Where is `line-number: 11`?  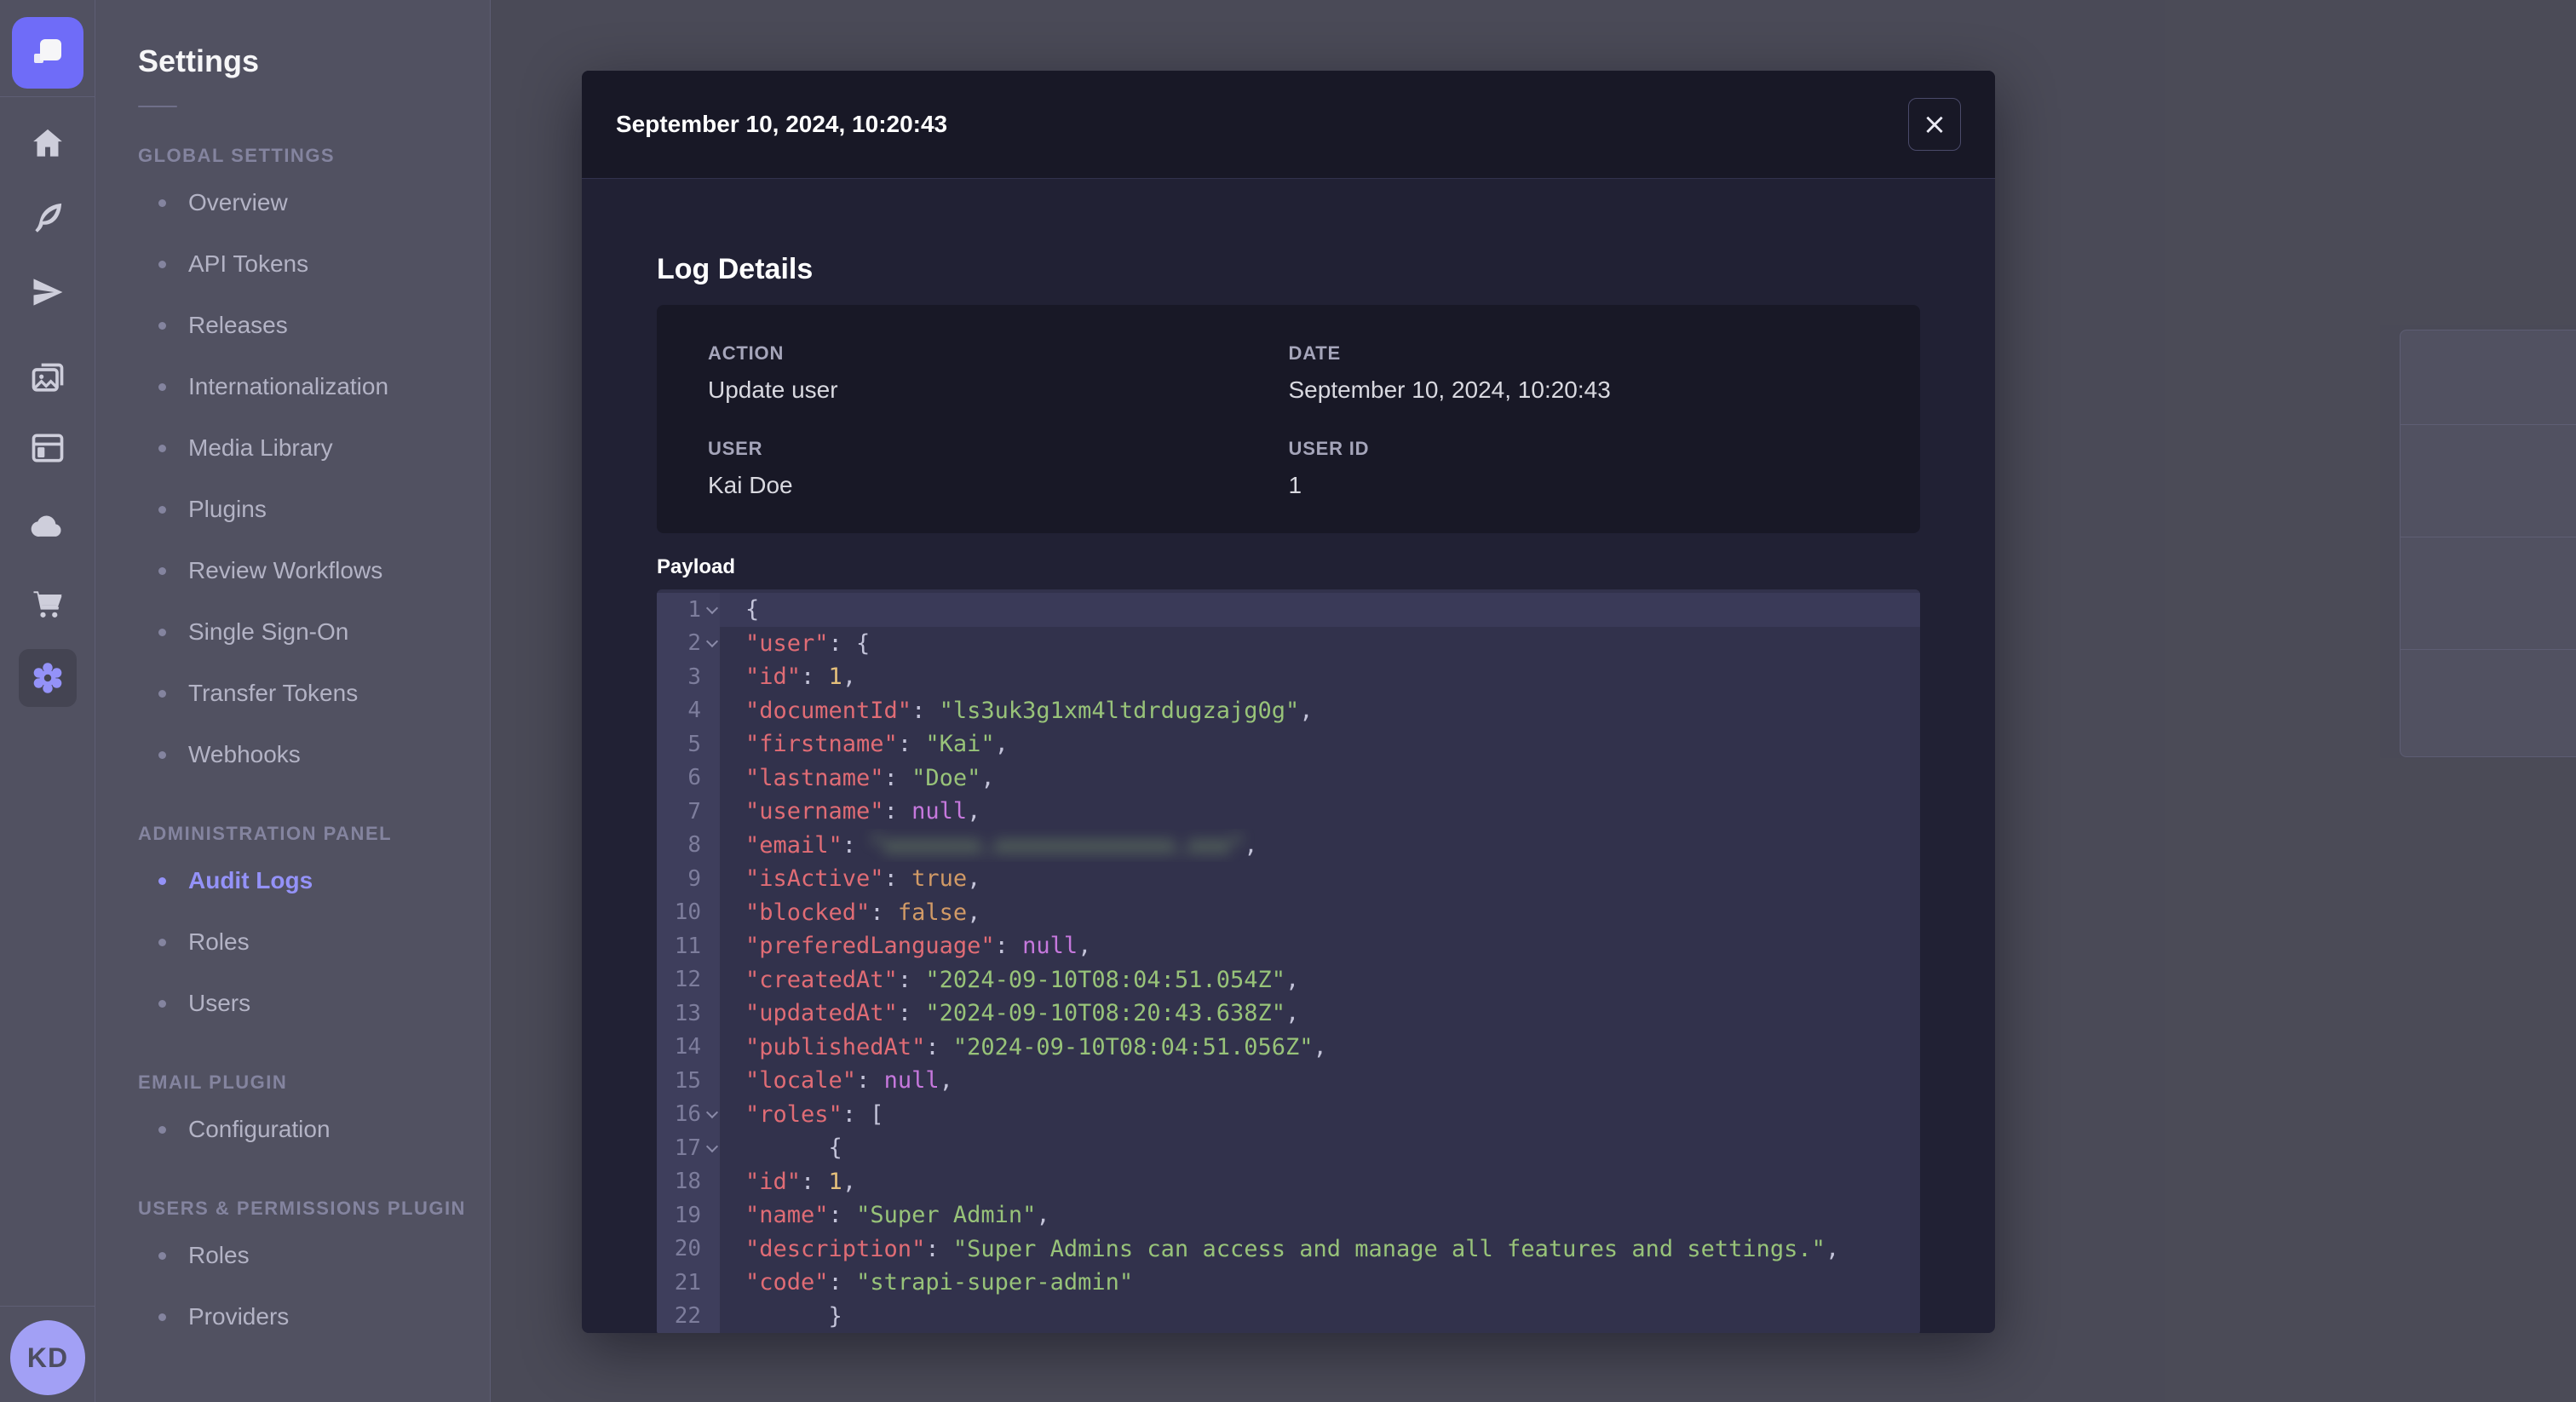
line-number: 11 is located at coordinates (689, 946).